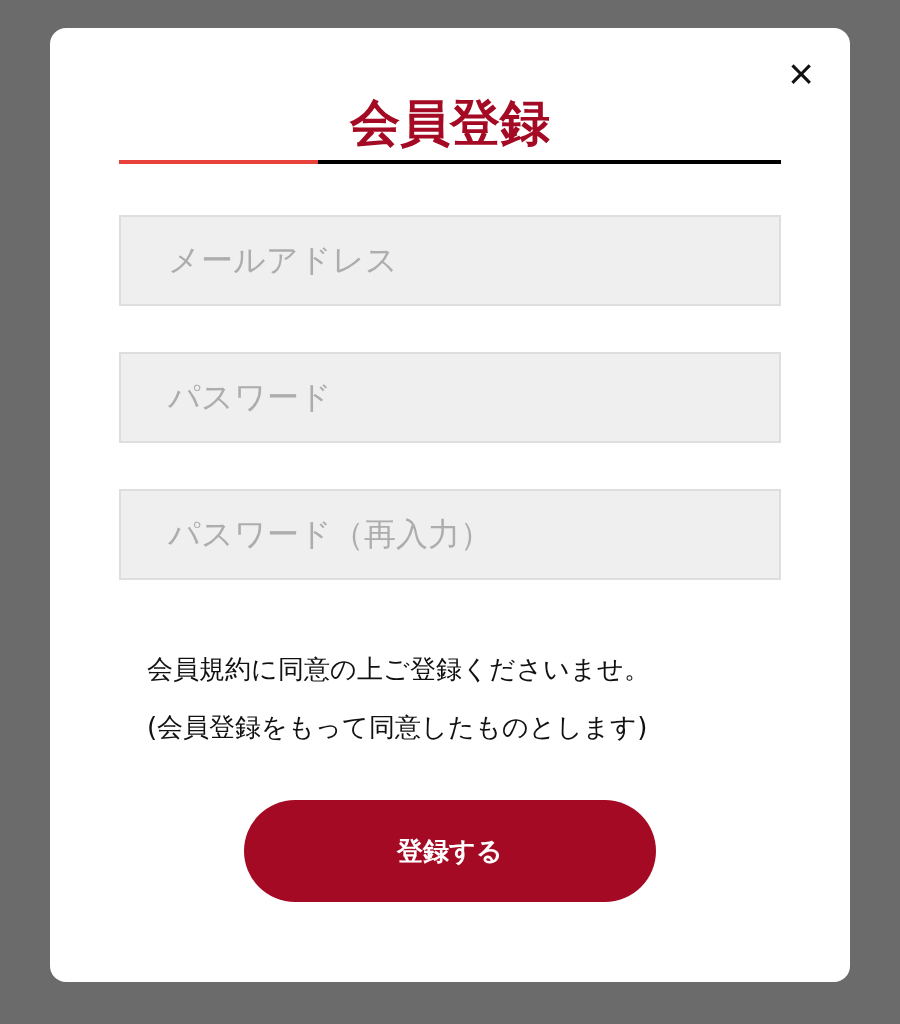  I want to click on close-button: ×, so click(801, 74).